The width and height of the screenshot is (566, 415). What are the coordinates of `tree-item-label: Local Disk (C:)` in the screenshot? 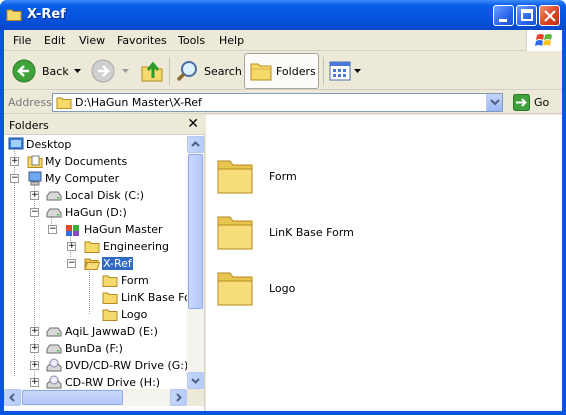 It's located at (105, 195).